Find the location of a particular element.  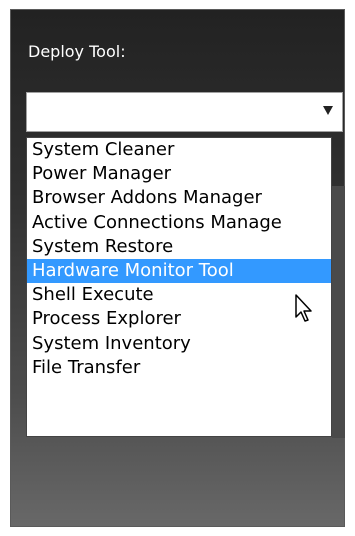

option-item: Shell Execute is located at coordinates (179, 295).